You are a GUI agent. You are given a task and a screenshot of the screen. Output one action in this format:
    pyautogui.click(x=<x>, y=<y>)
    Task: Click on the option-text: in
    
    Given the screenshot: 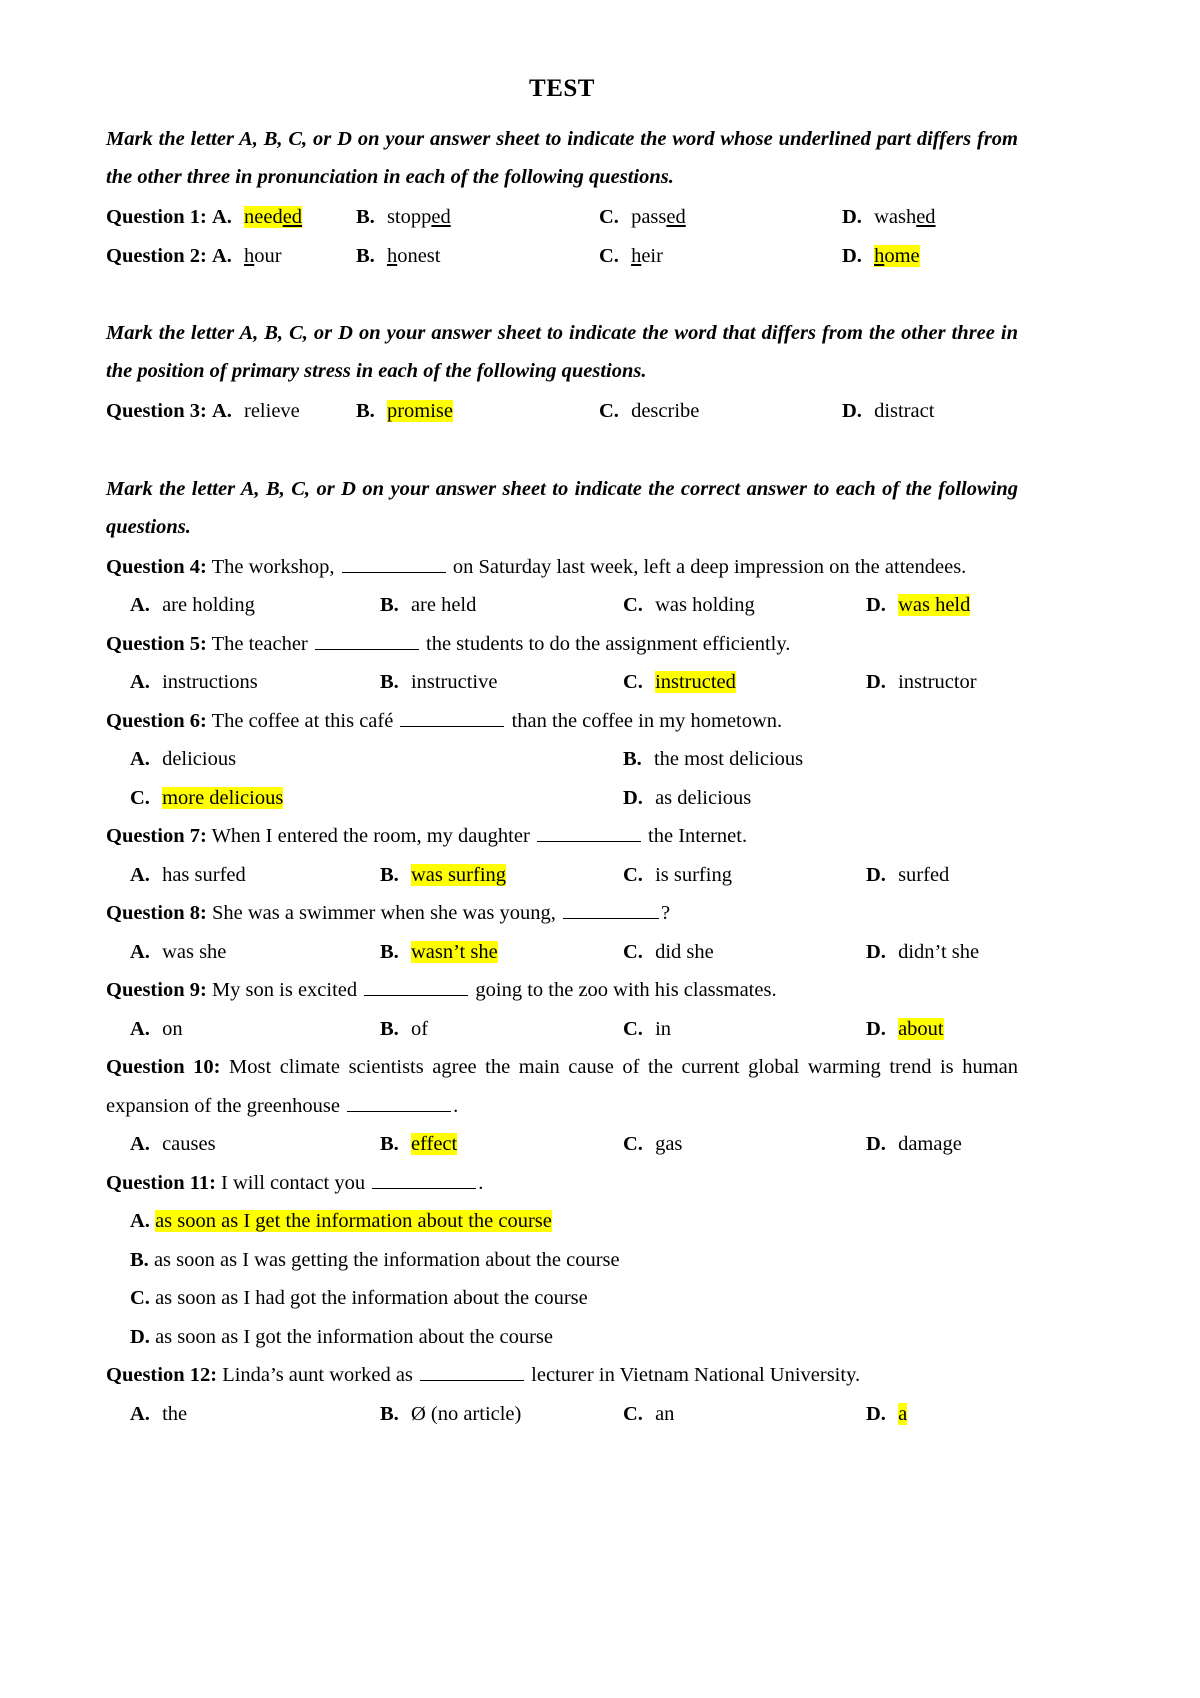 What is the action you would take?
    pyautogui.click(x=663, y=1028)
    